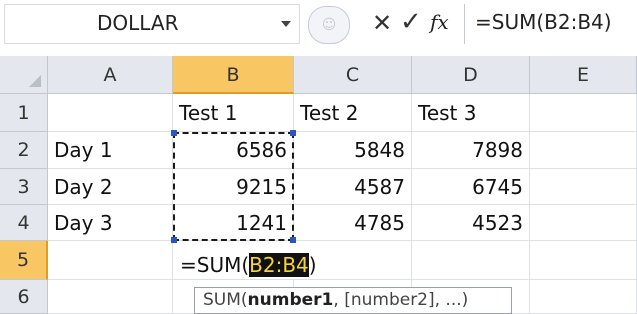  I want to click on insert-function-icon: fx, so click(439, 22).